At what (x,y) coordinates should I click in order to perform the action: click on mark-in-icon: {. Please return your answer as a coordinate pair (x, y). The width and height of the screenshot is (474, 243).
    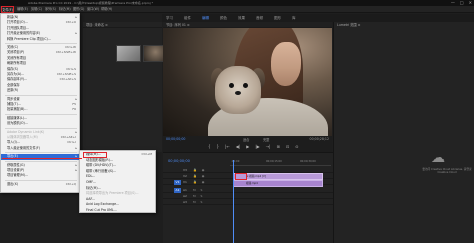
    Looking at the image, I should click on (209, 146).